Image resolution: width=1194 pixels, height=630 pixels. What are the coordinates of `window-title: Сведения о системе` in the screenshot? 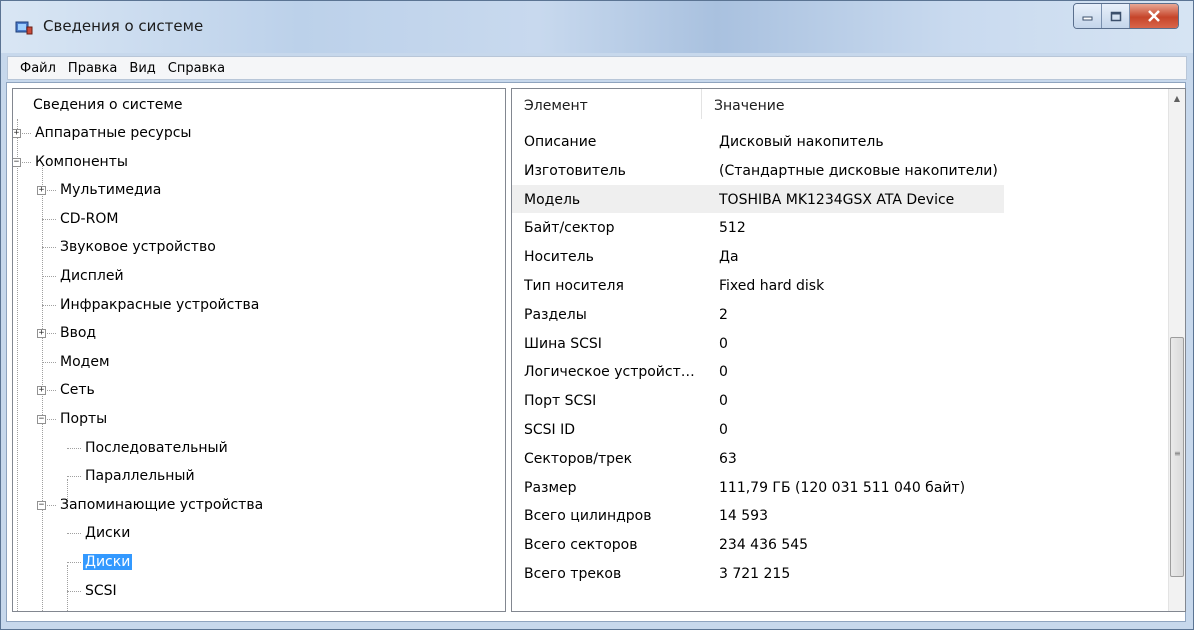 It's located at (123, 26).